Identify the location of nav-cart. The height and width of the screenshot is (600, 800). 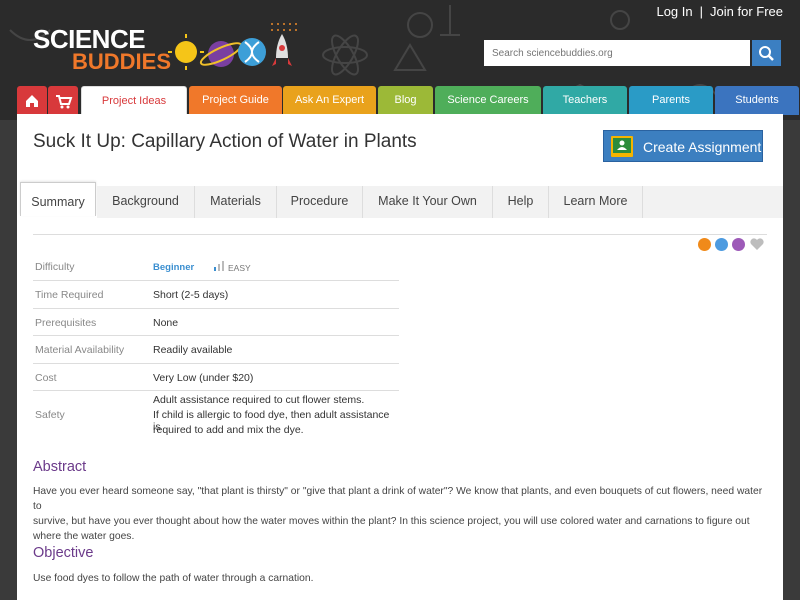
(63, 100).